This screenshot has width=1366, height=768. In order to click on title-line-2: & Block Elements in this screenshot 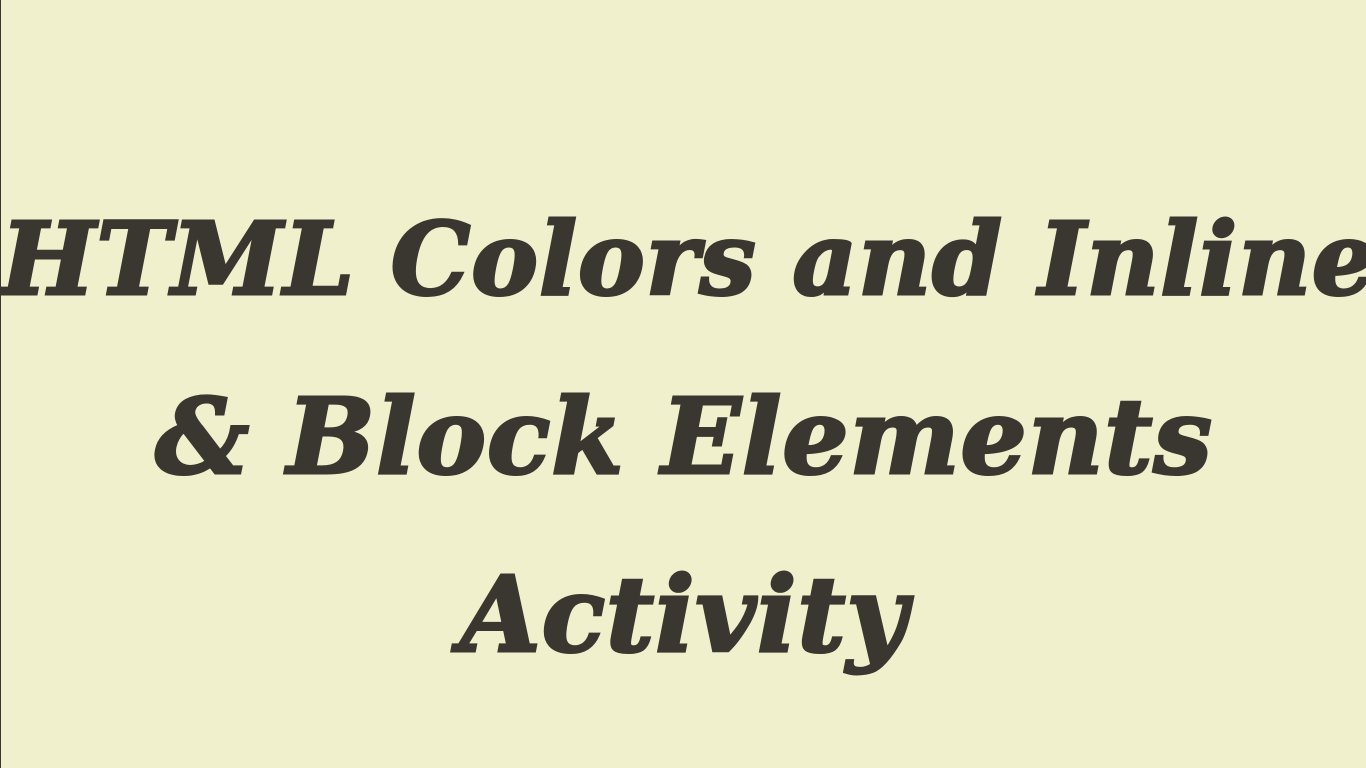, I will do `click(684, 437)`.